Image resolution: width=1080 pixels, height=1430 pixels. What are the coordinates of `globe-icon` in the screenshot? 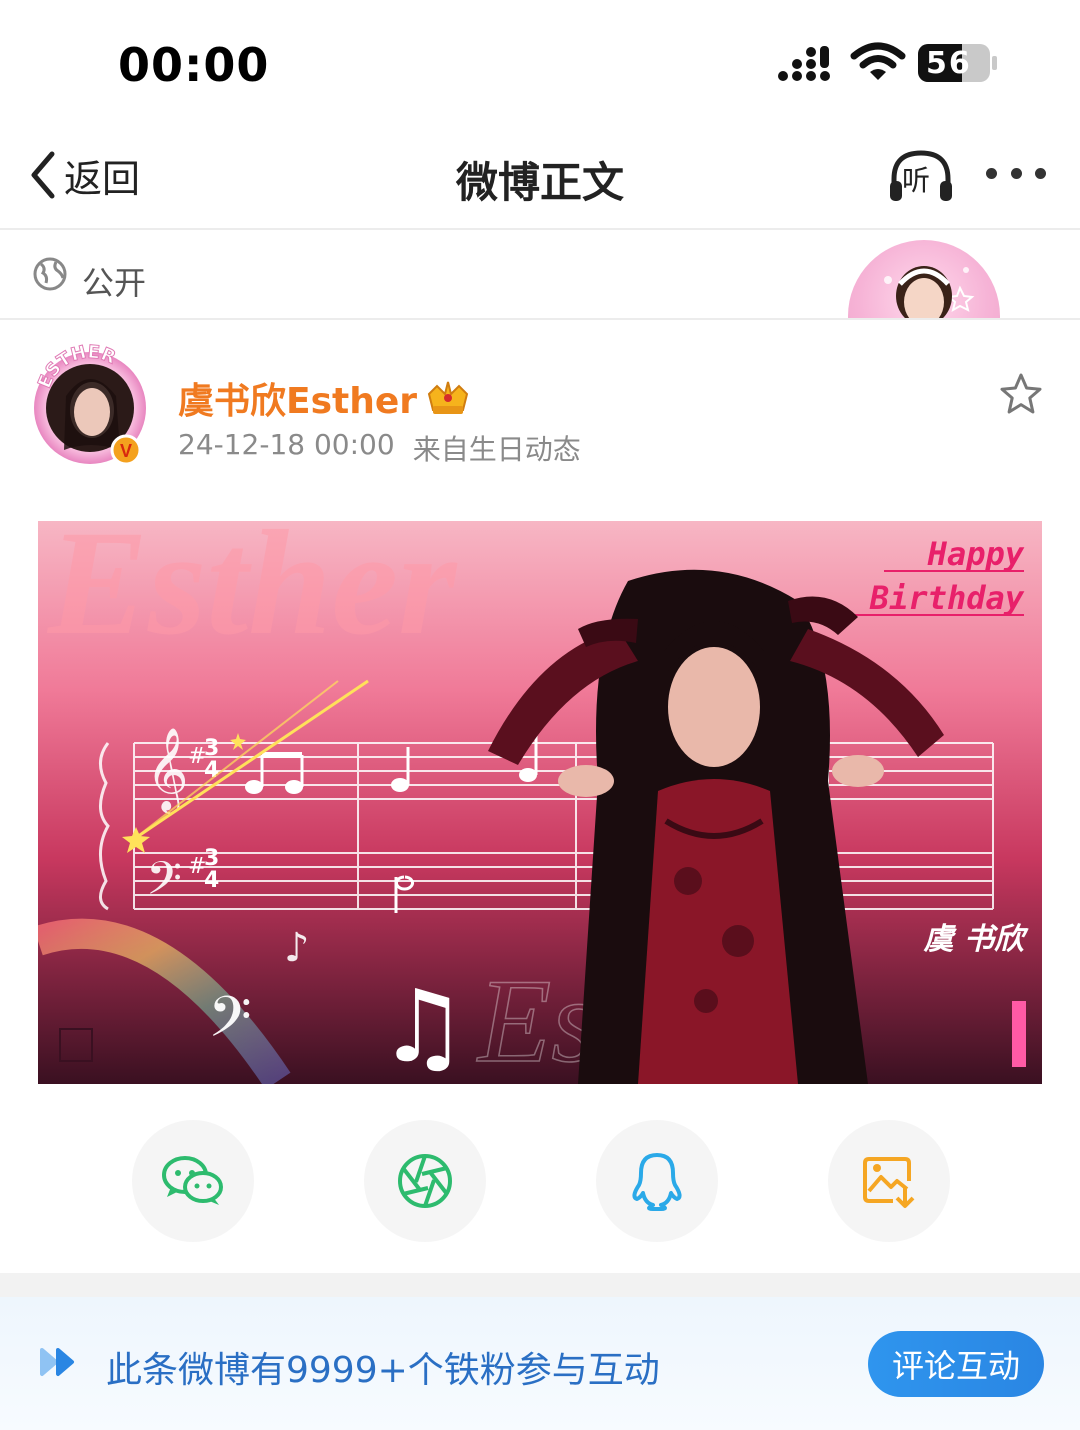 It's located at (50, 274).